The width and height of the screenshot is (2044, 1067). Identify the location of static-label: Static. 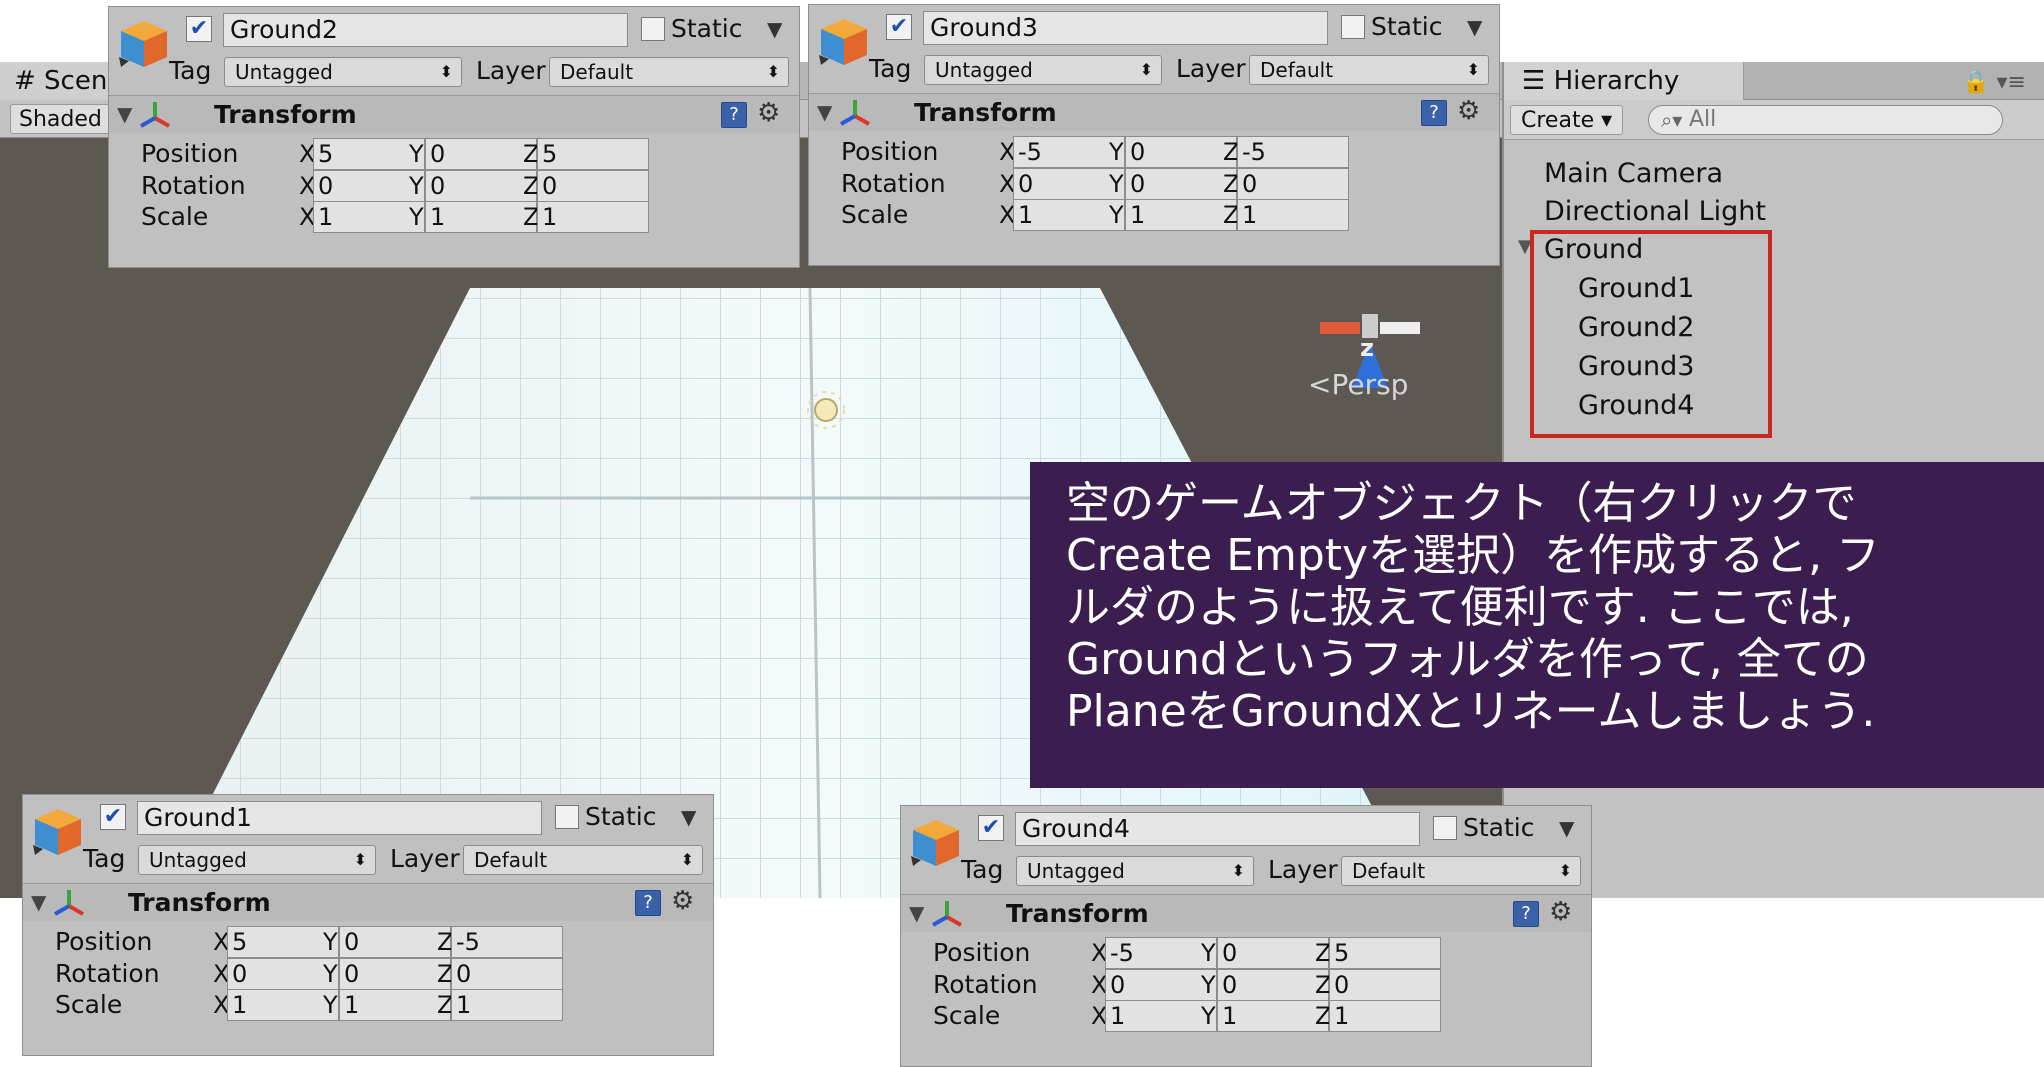
(1407, 26).